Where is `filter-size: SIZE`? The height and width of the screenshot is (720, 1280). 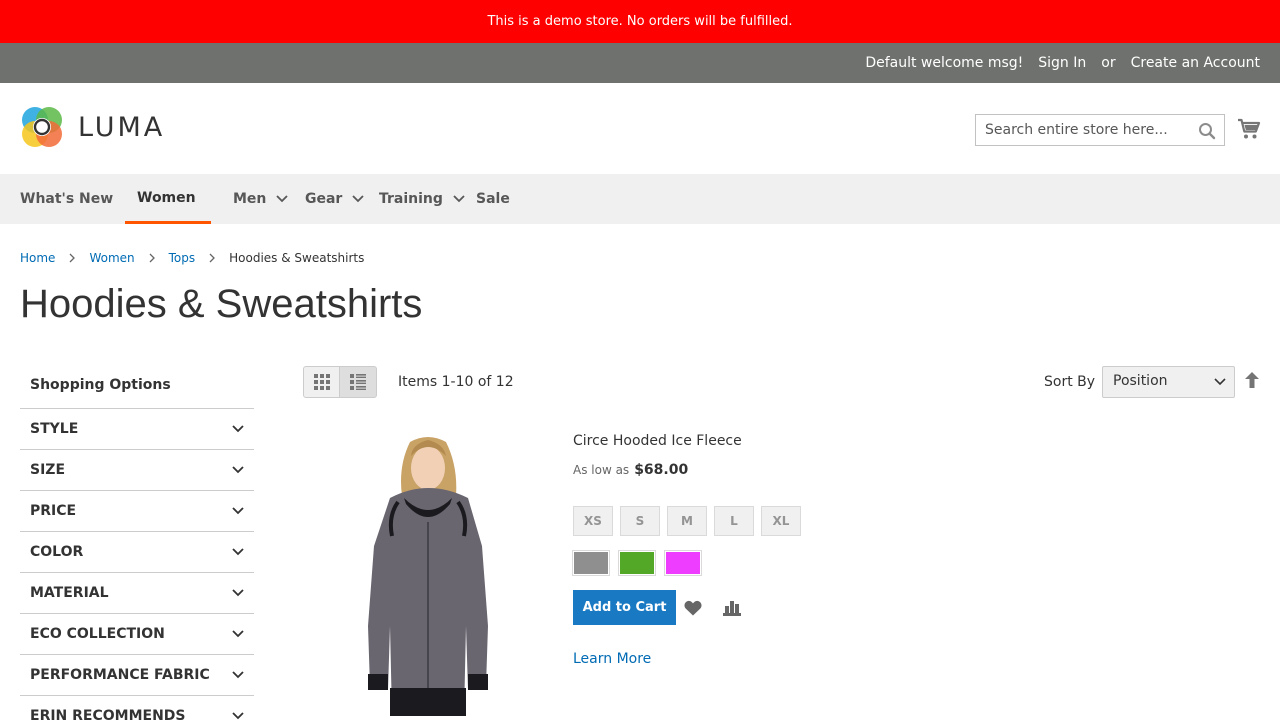
filter-size: SIZE is located at coordinates (137, 470).